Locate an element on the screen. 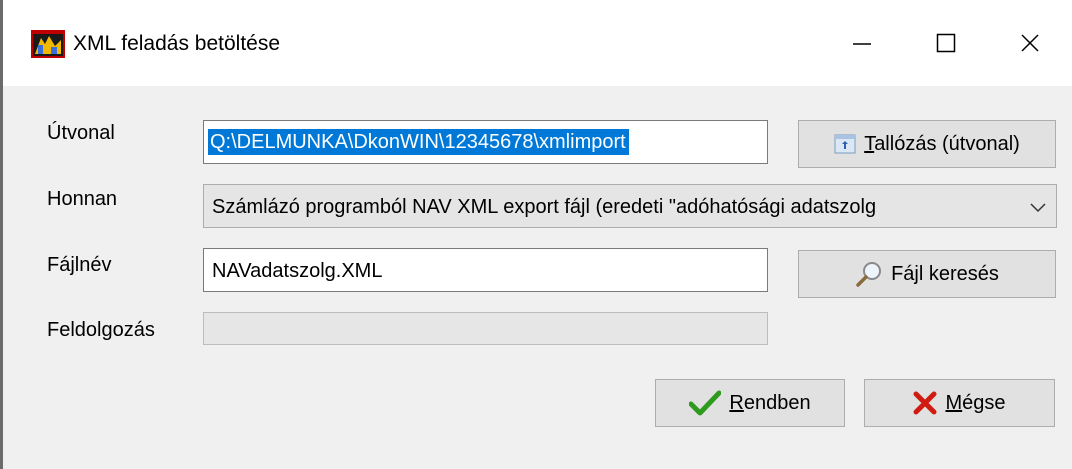 The image size is (1072, 469). cancel-button-label: Mégse is located at coordinates (975, 403).